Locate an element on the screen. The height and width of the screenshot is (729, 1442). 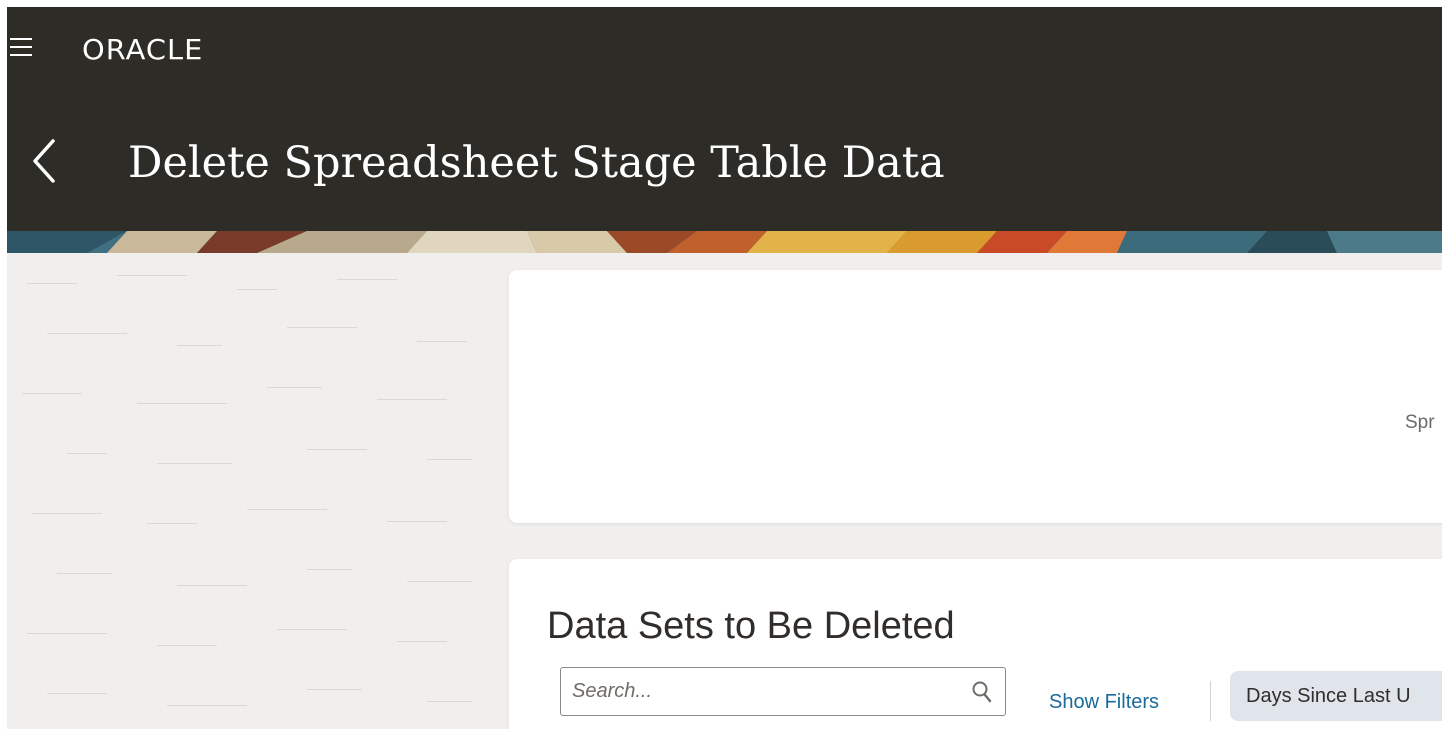
hamburger-icon is located at coordinates (21, 47).